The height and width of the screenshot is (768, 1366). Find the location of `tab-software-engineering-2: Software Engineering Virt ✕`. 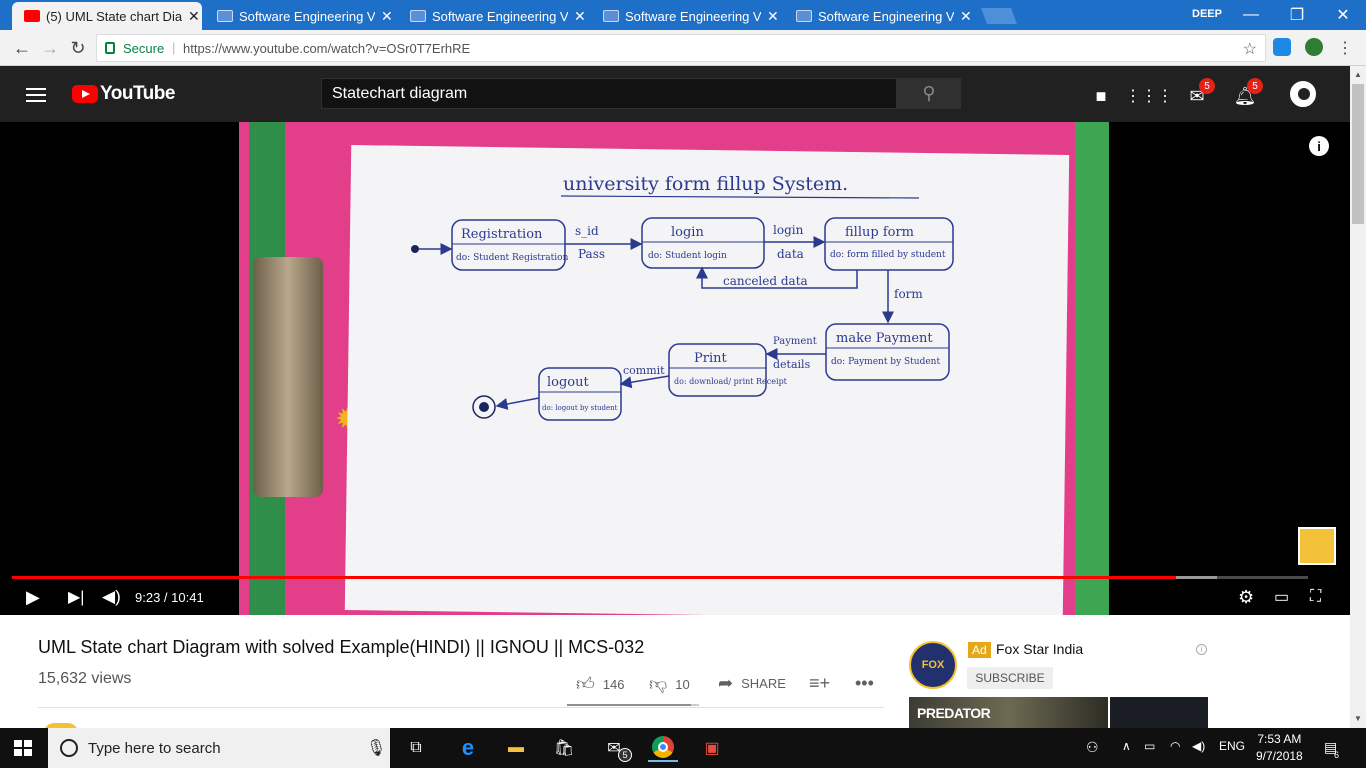

tab-software-engineering-2: Software Engineering Virt ✕ is located at coordinates (493, 16).